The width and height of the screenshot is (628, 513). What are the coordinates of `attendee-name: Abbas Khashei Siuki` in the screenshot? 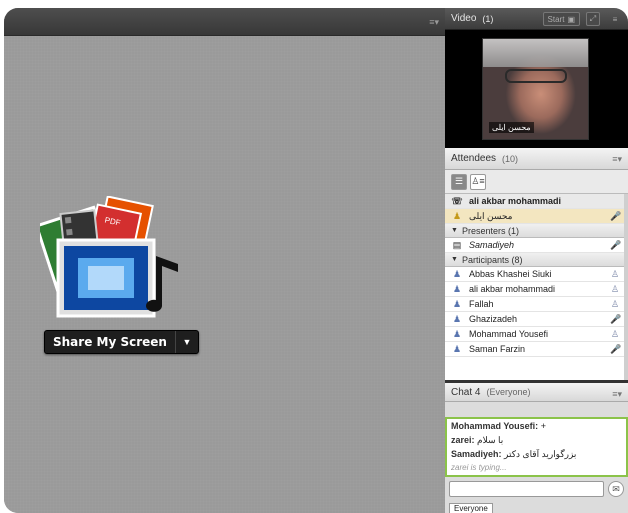 It's located at (510, 274).